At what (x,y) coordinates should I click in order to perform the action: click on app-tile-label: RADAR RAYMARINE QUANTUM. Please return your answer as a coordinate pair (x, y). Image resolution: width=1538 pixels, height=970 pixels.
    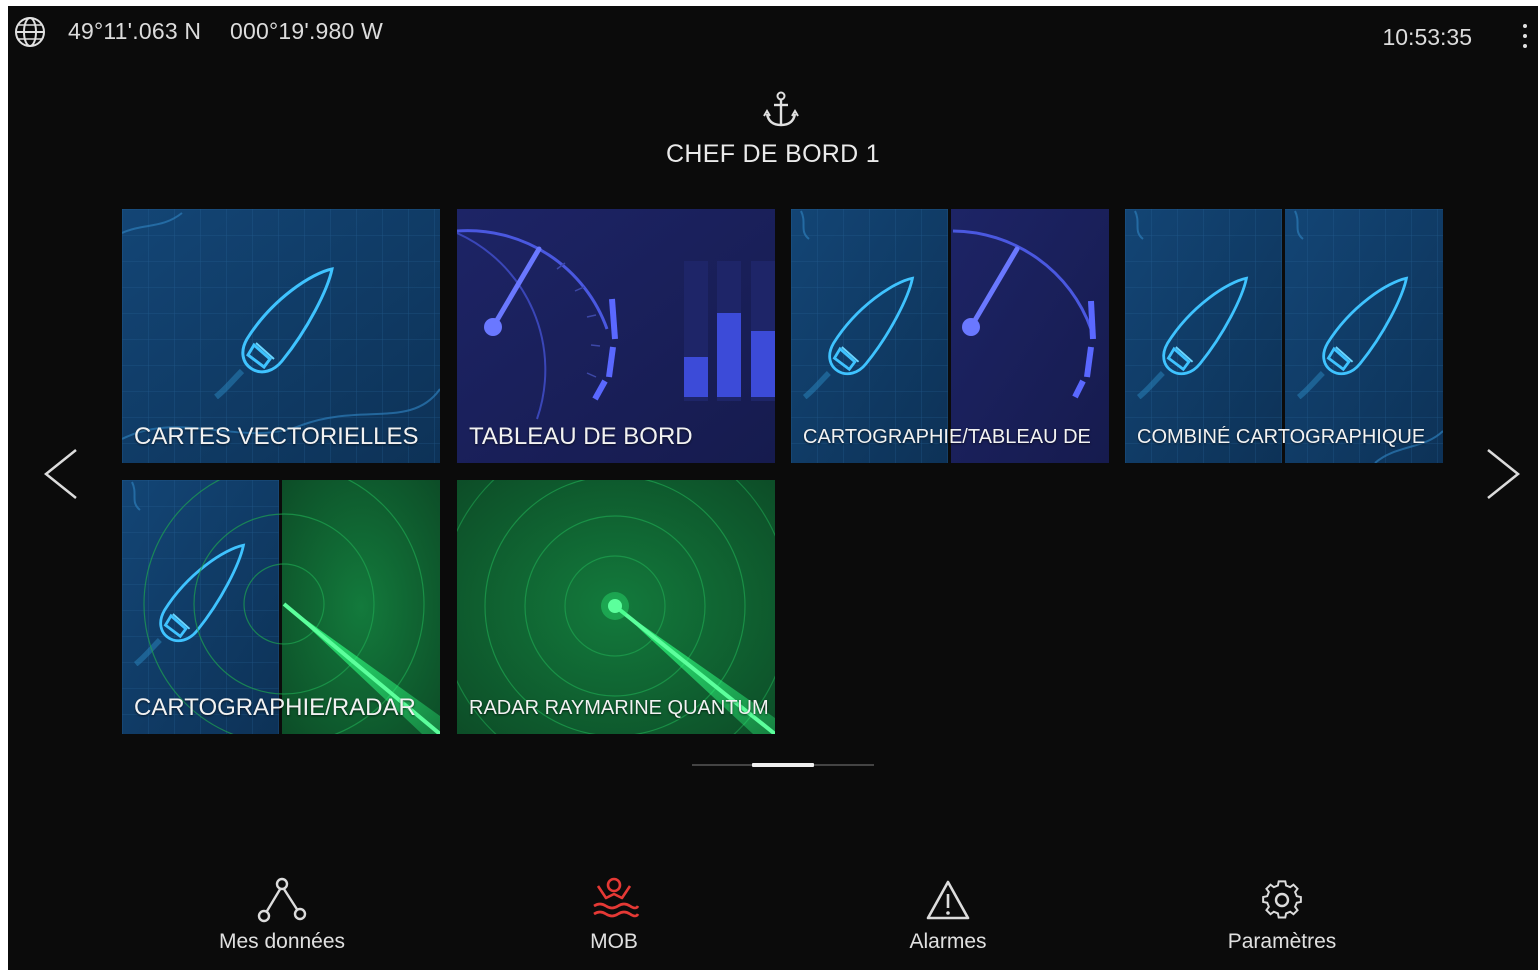
    Looking at the image, I should click on (619, 708).